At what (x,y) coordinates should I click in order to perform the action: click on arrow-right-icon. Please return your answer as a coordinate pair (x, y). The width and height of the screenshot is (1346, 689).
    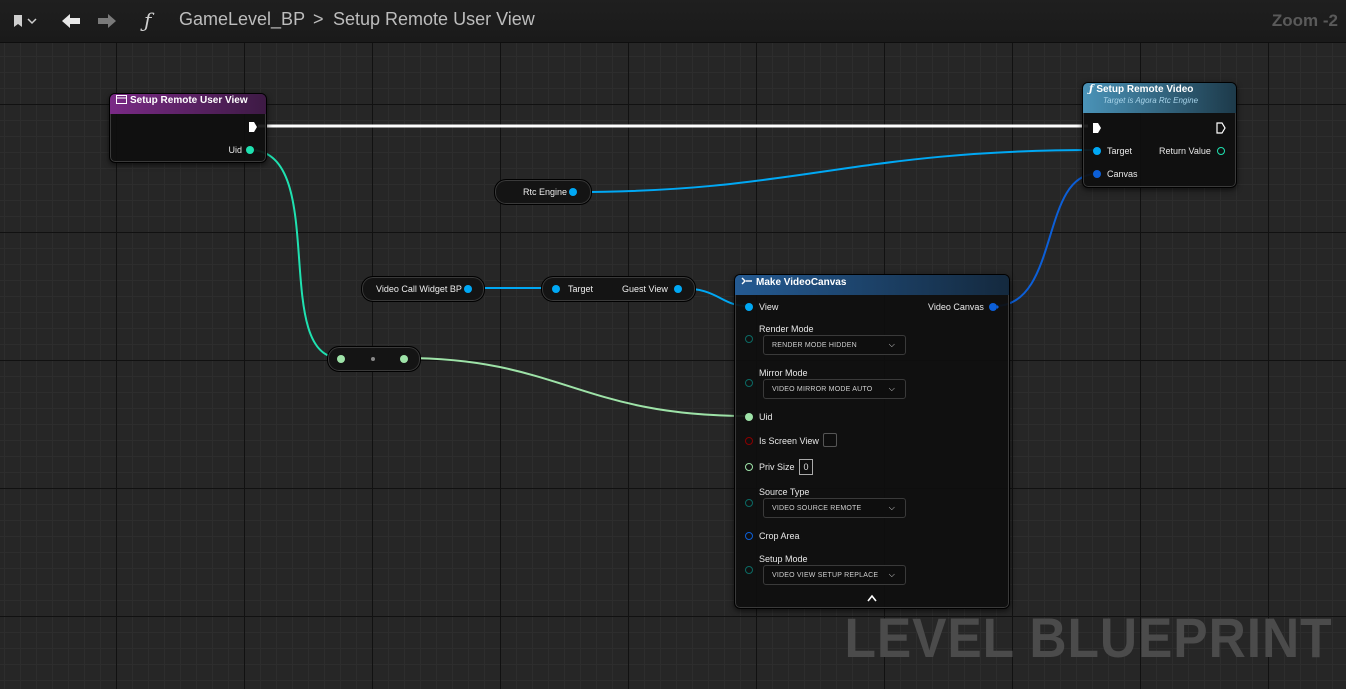
    Looking at the image, I should click on (107, 21).